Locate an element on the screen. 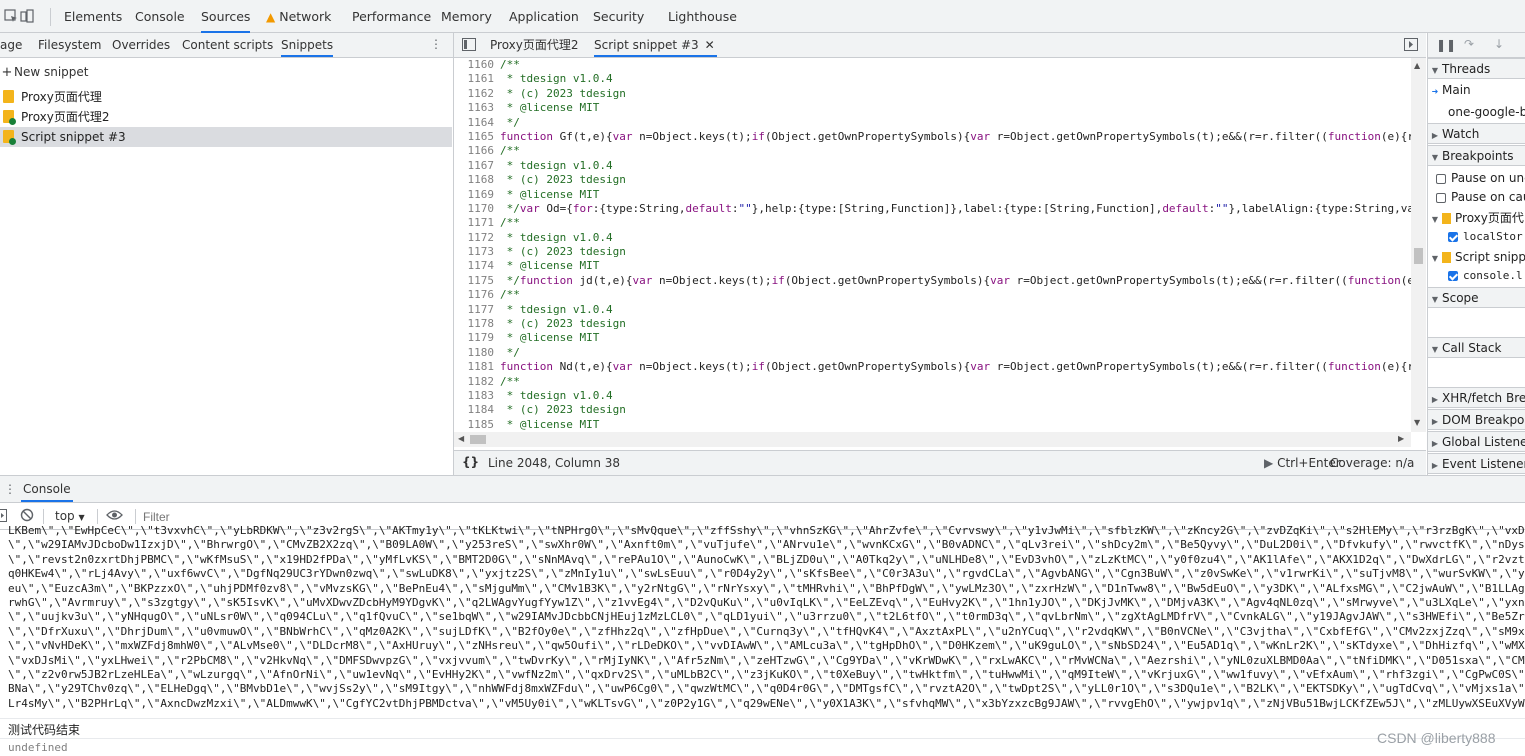 This screenshot has height=756, width=1525. line-number: 1165 is located at coordinates (474, 137).